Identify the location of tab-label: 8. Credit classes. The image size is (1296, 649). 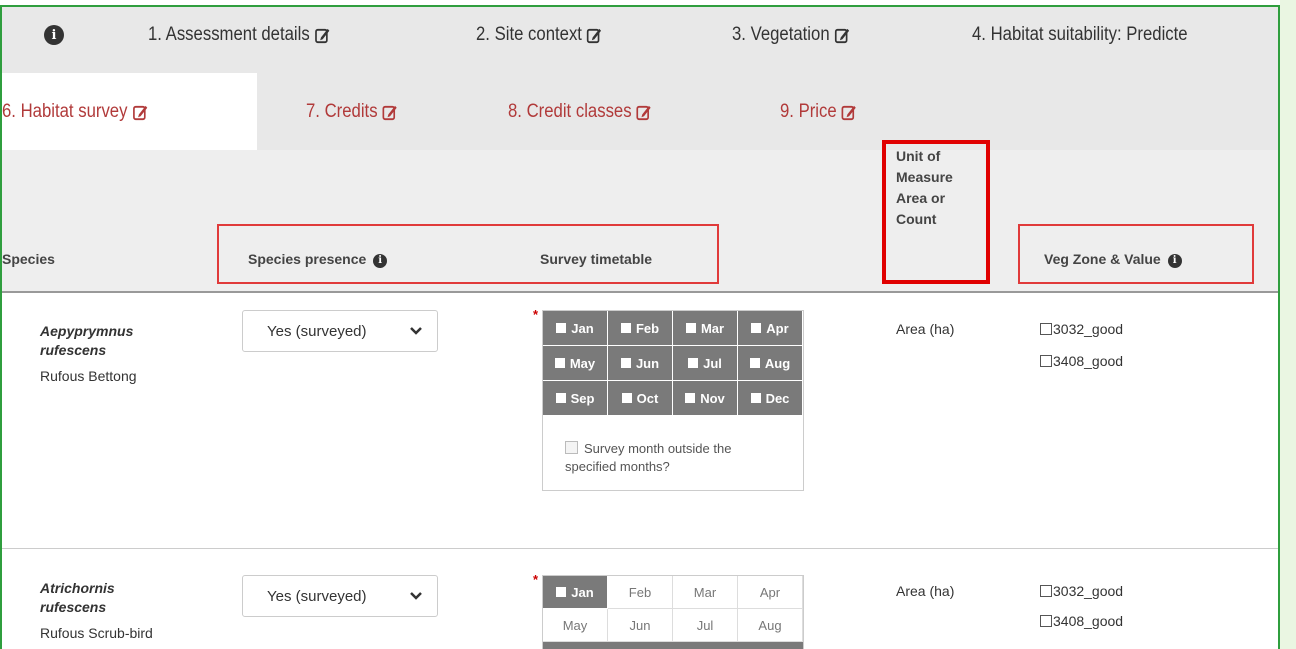
(570, 111).